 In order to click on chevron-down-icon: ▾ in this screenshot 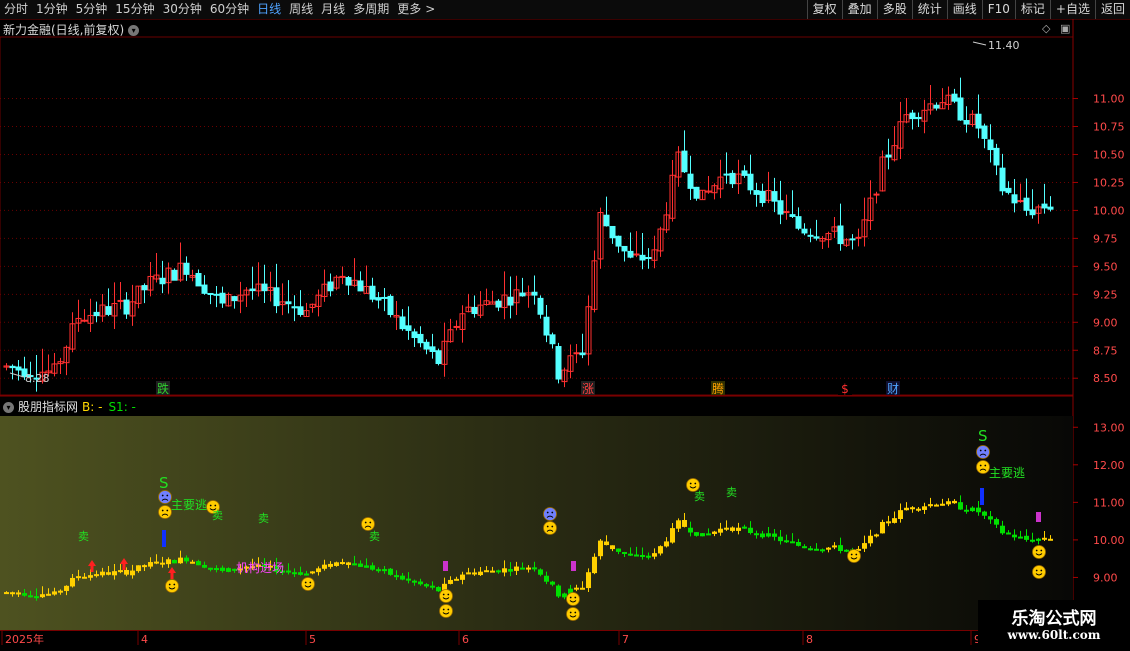, I will do `click(8, 407)`.